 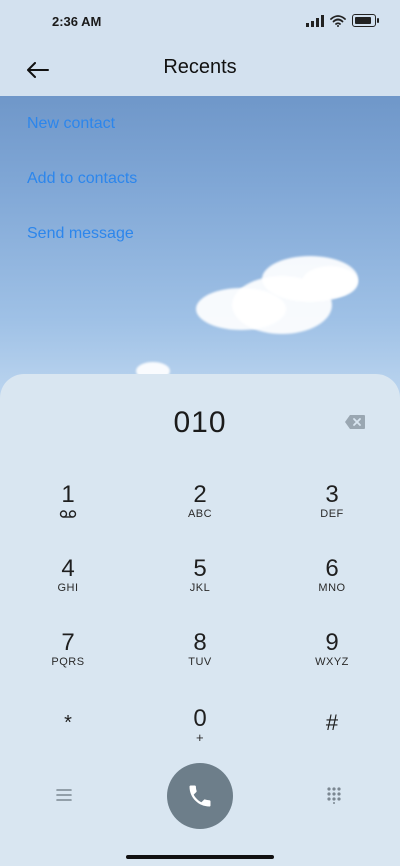 I want to click on key-2: 2 ABC, so click(x=200, y=510).